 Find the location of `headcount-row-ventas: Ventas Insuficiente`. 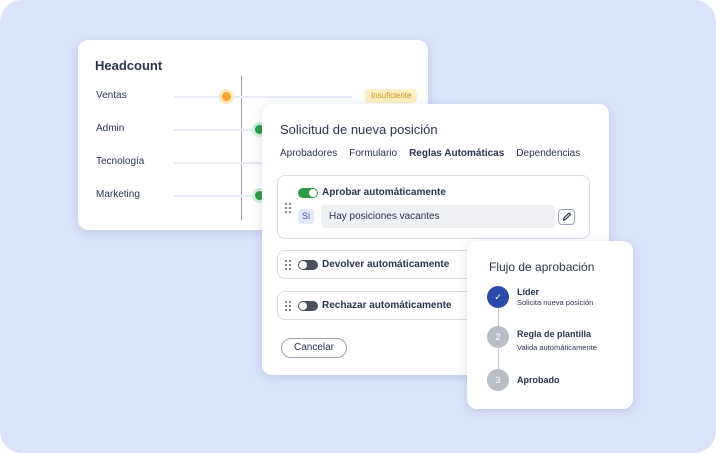

headcount-row-ventas: Ventas Insuficiente is located at coordinates (257, 97).